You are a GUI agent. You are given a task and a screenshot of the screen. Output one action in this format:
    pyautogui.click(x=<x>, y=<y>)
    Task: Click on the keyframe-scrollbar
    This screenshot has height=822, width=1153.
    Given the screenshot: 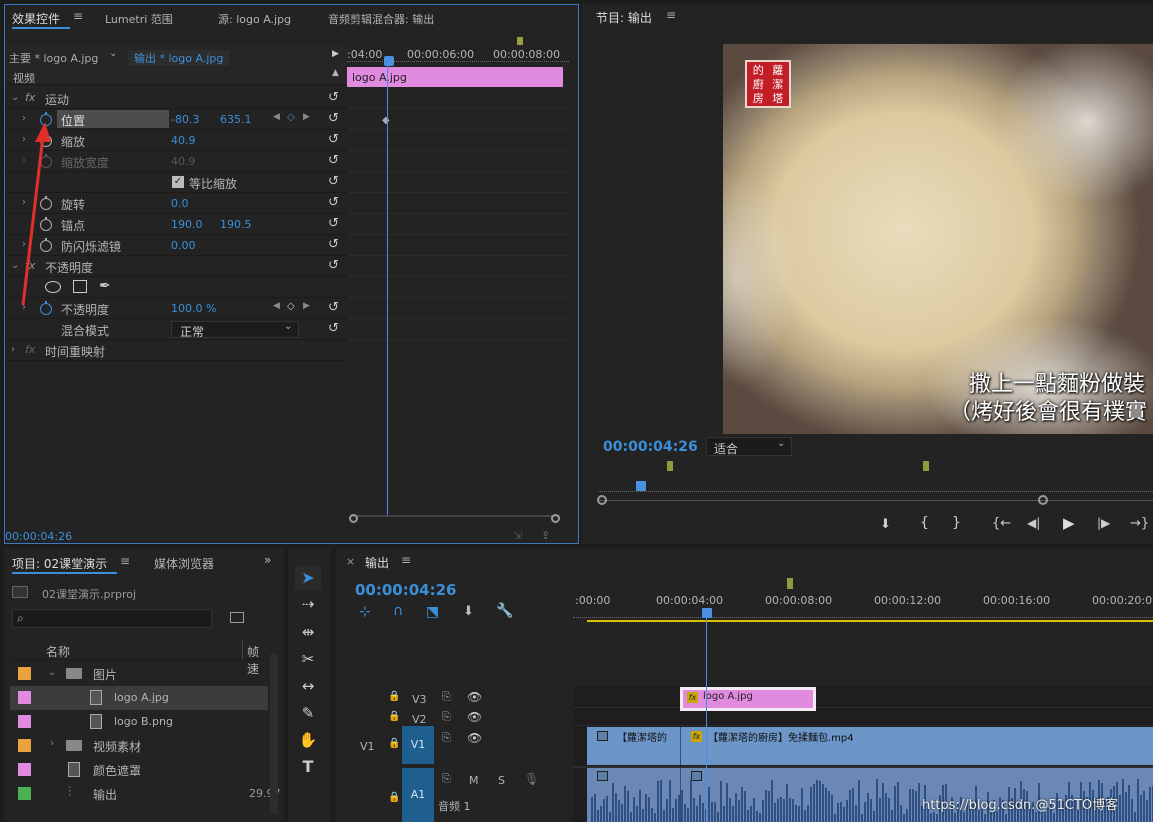 What is the action you would take?
    pyautogui.click(x=455, y=519)
    